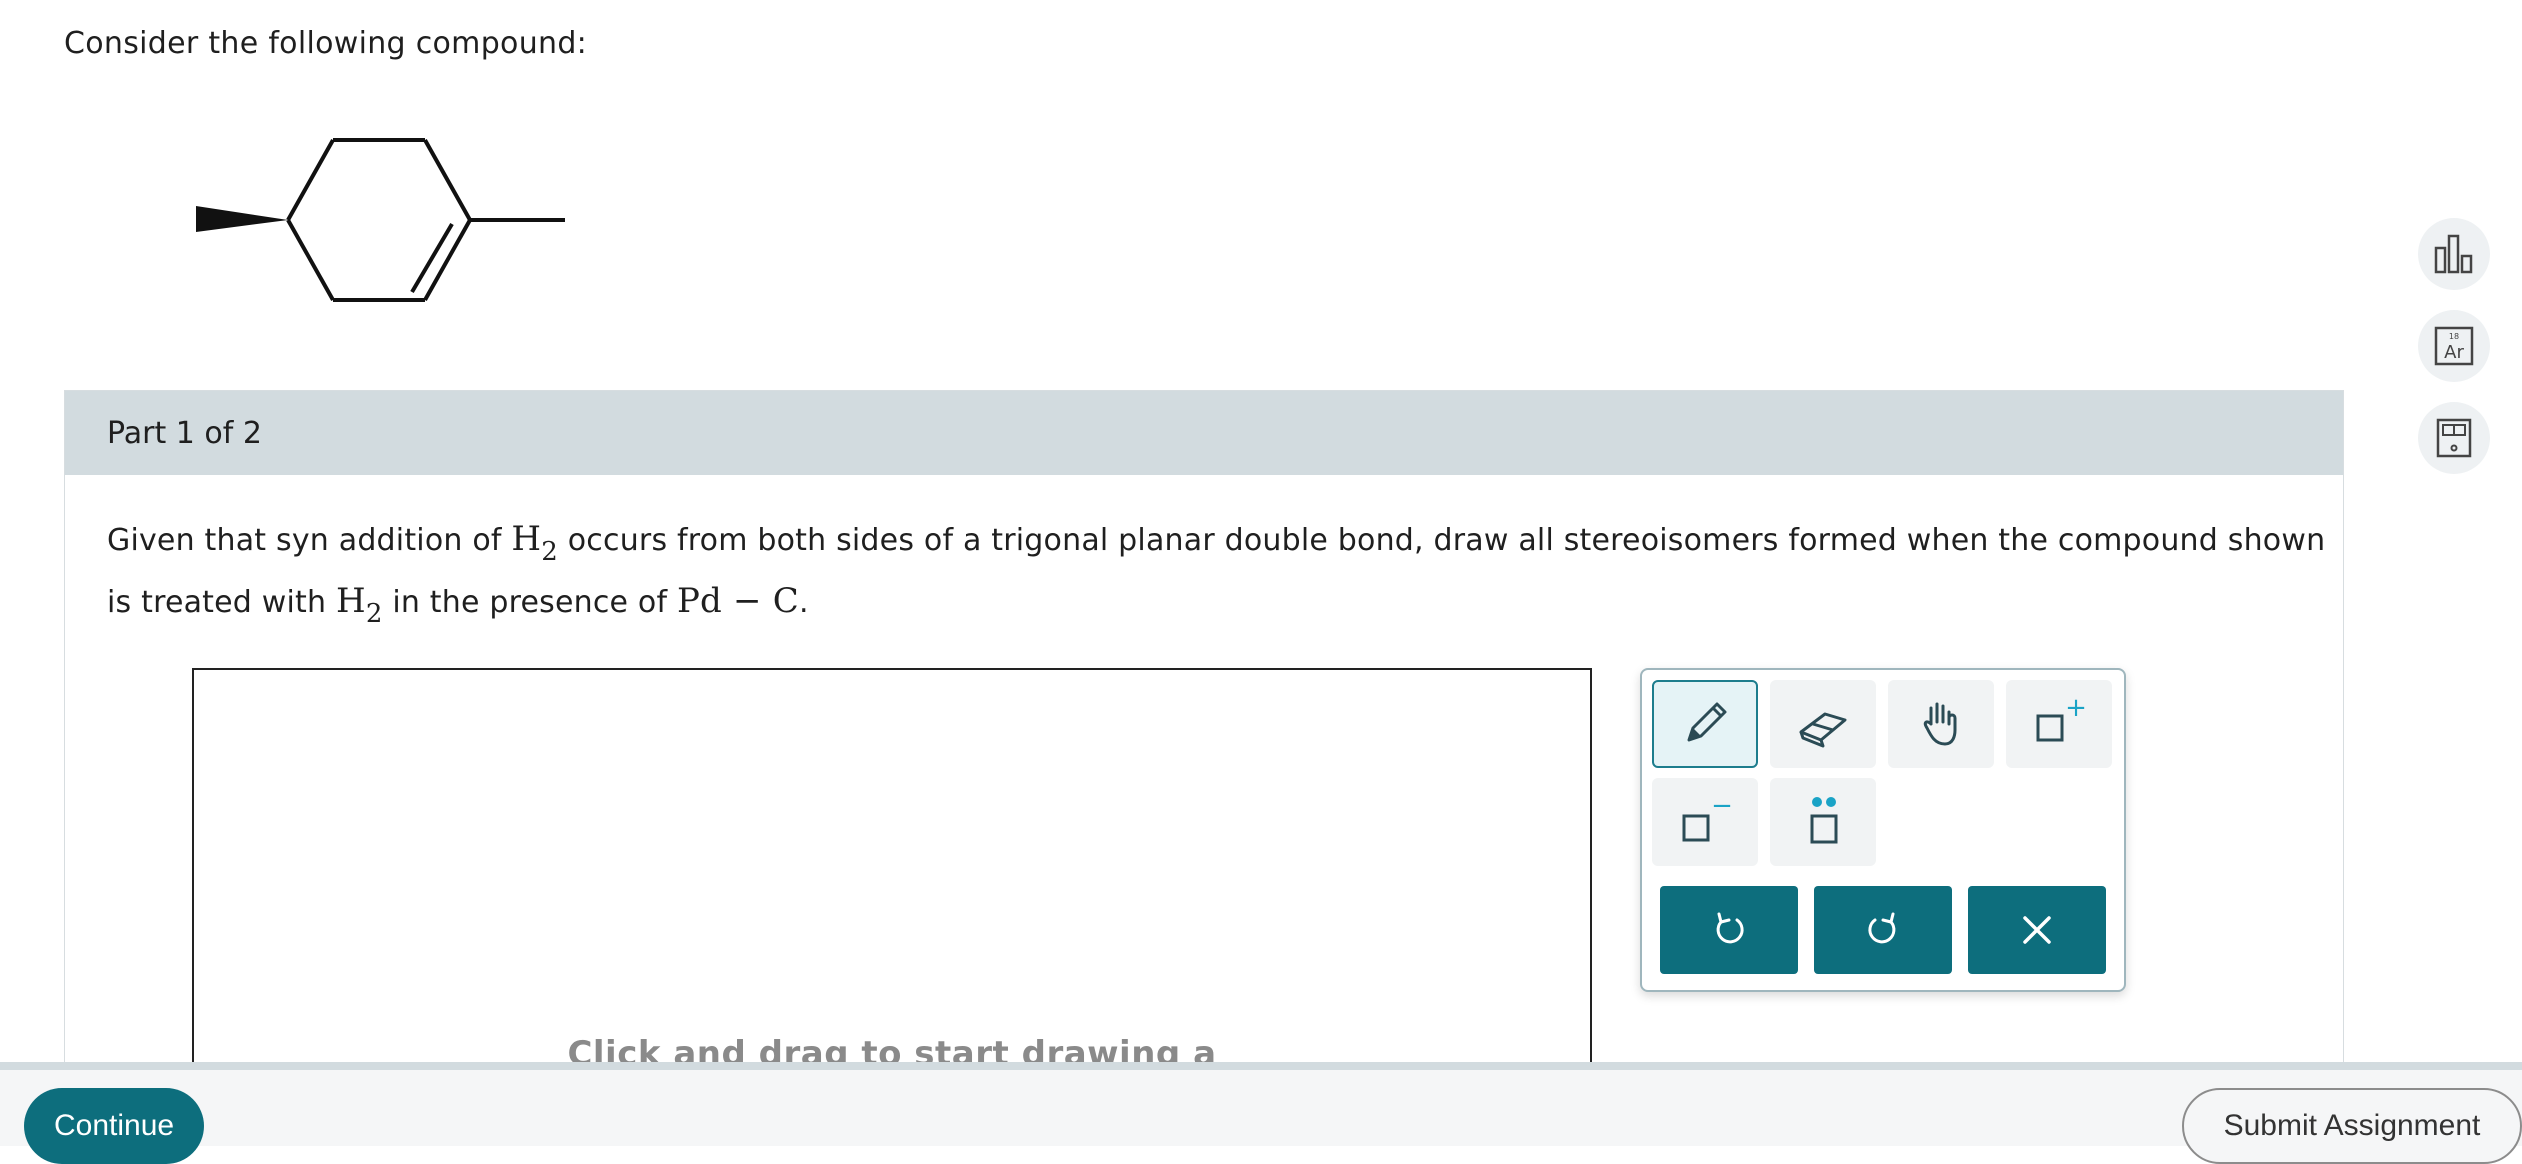 Image resolution: width=2522 pixels, height=1164 pixels. Describe the element at coordinates (1883, 830) in the screenshot. I see `drawing-toolbox: + −` at that location.